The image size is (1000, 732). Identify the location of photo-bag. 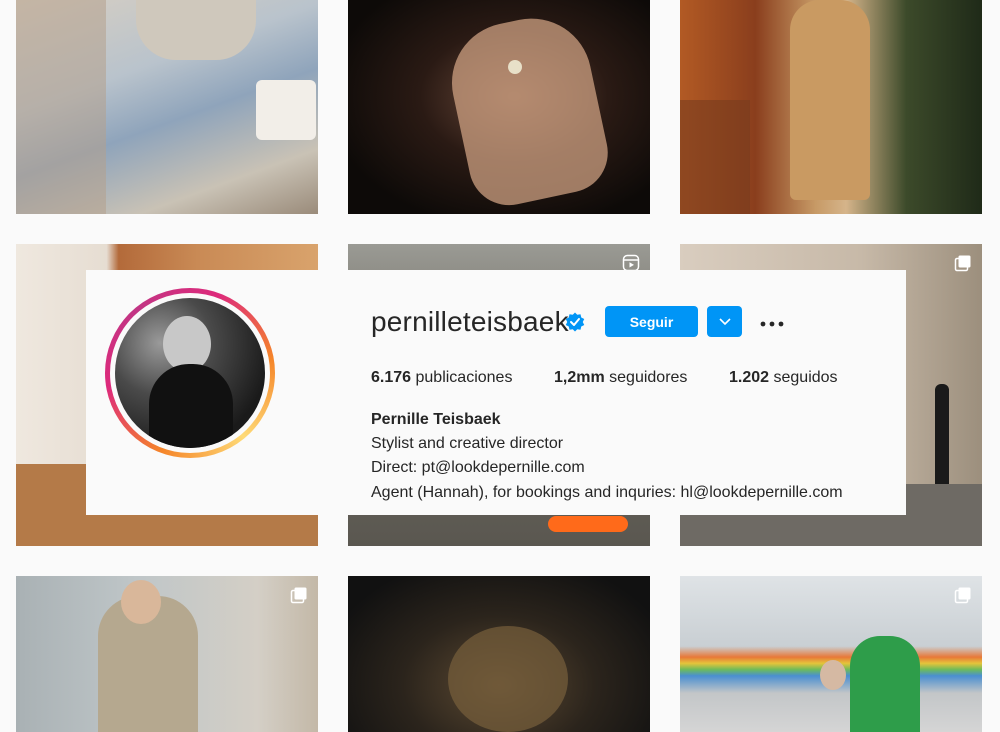
(286, 110).